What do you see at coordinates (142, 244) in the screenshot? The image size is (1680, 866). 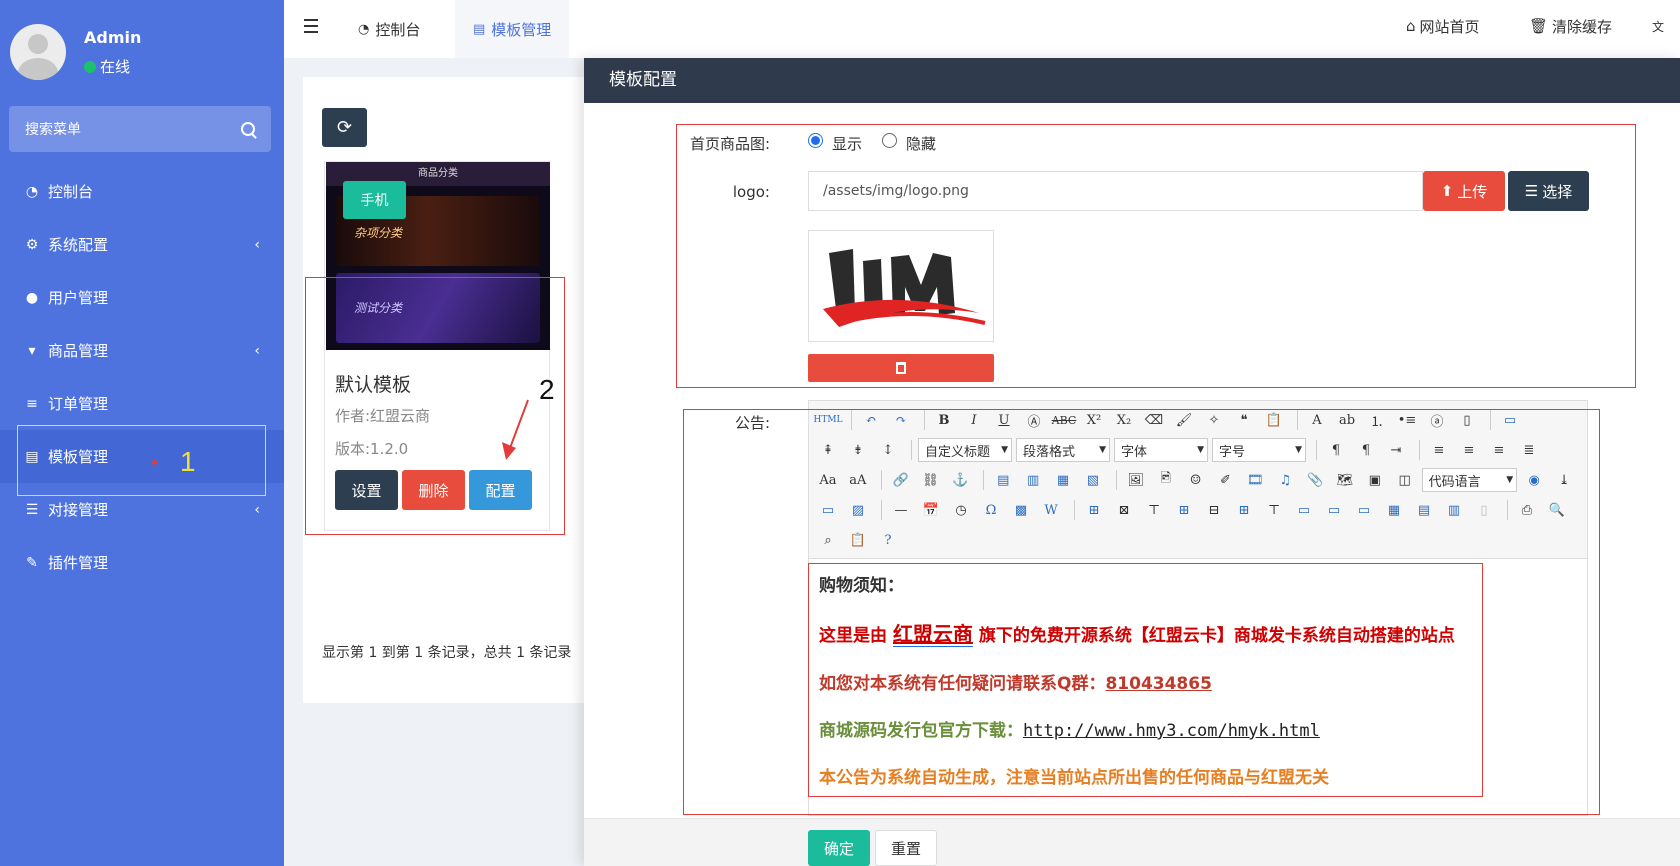 I see `sidebar-item-system-config: ⚙ 系统配置 ‹` at bounding box center [142, 244].